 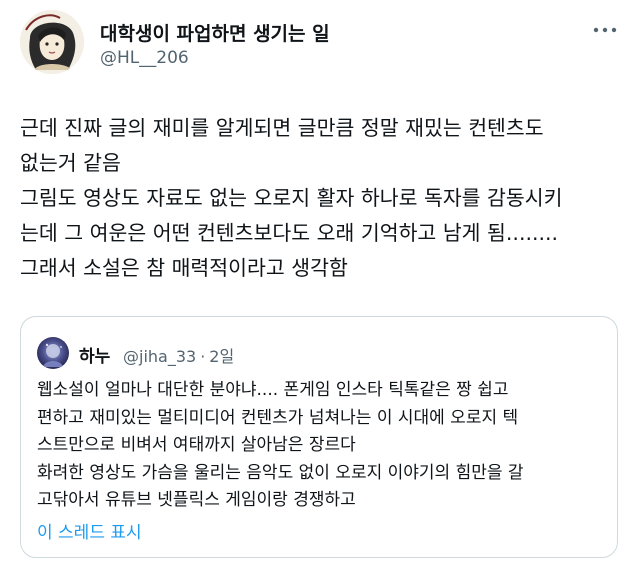 What do you see at coordinates (94, 354) in the screenshot?
I see `quoted-author-name: 하누` at bounding box center [94, 354].